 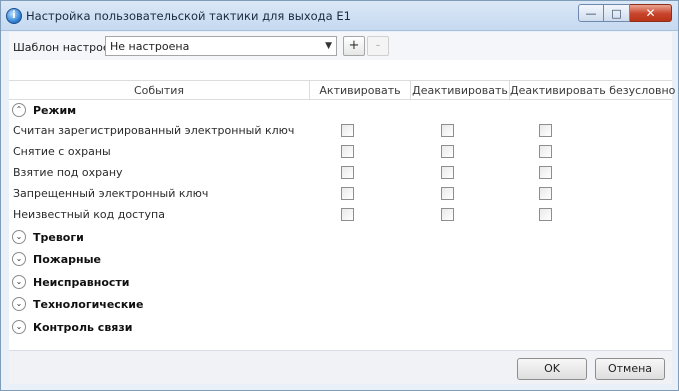 What do you see at coordinates (14, 16) in the screenshot?
I see `app-icon: i` at bounding box center [14, 16].